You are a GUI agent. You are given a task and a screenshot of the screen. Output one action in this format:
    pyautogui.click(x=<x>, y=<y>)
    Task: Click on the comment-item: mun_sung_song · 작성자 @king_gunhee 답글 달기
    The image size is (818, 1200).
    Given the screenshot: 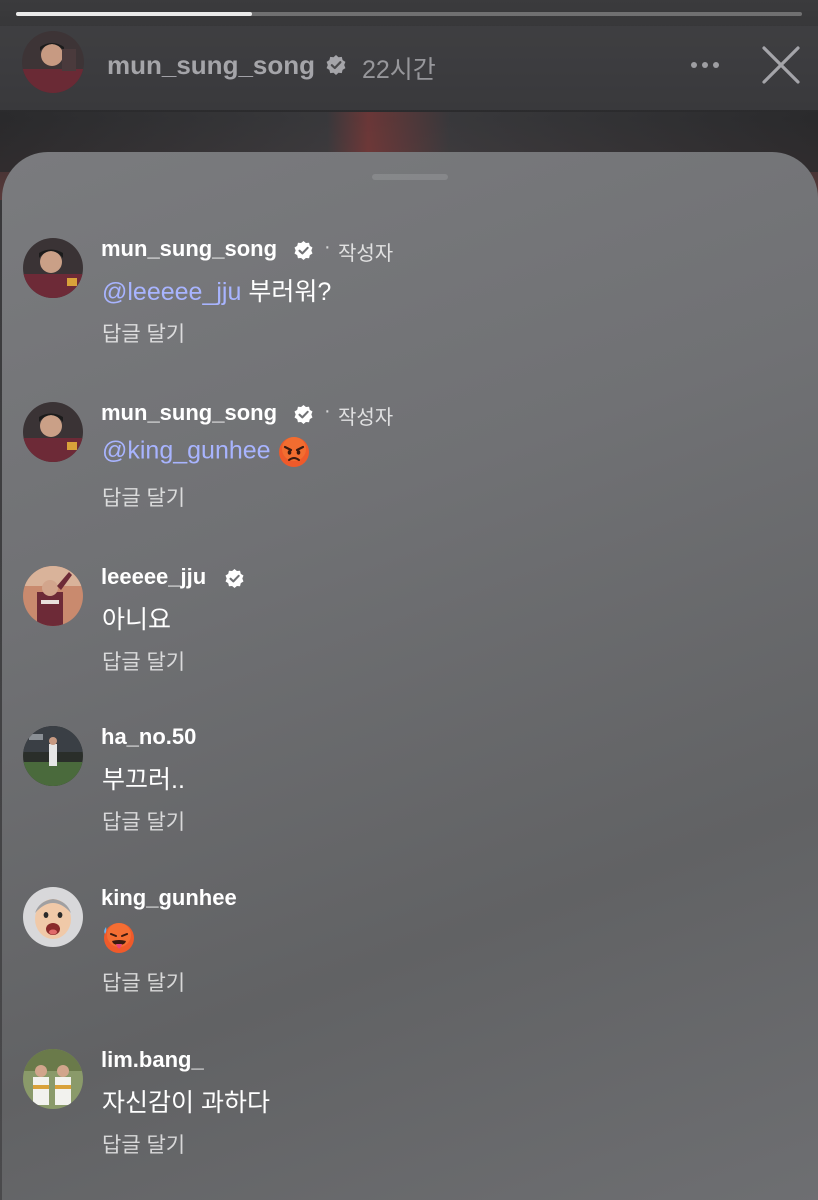 What is the action you would take?
    pyautogui.click(x=410, y=466)
    